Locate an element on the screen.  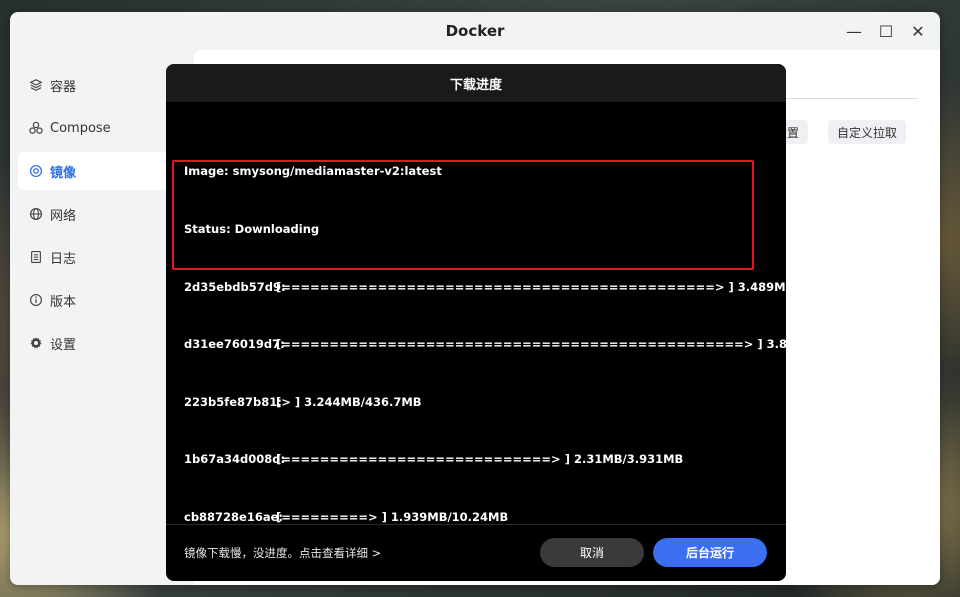
status-line: Status: Downloading is located at coordinates (252, 229).